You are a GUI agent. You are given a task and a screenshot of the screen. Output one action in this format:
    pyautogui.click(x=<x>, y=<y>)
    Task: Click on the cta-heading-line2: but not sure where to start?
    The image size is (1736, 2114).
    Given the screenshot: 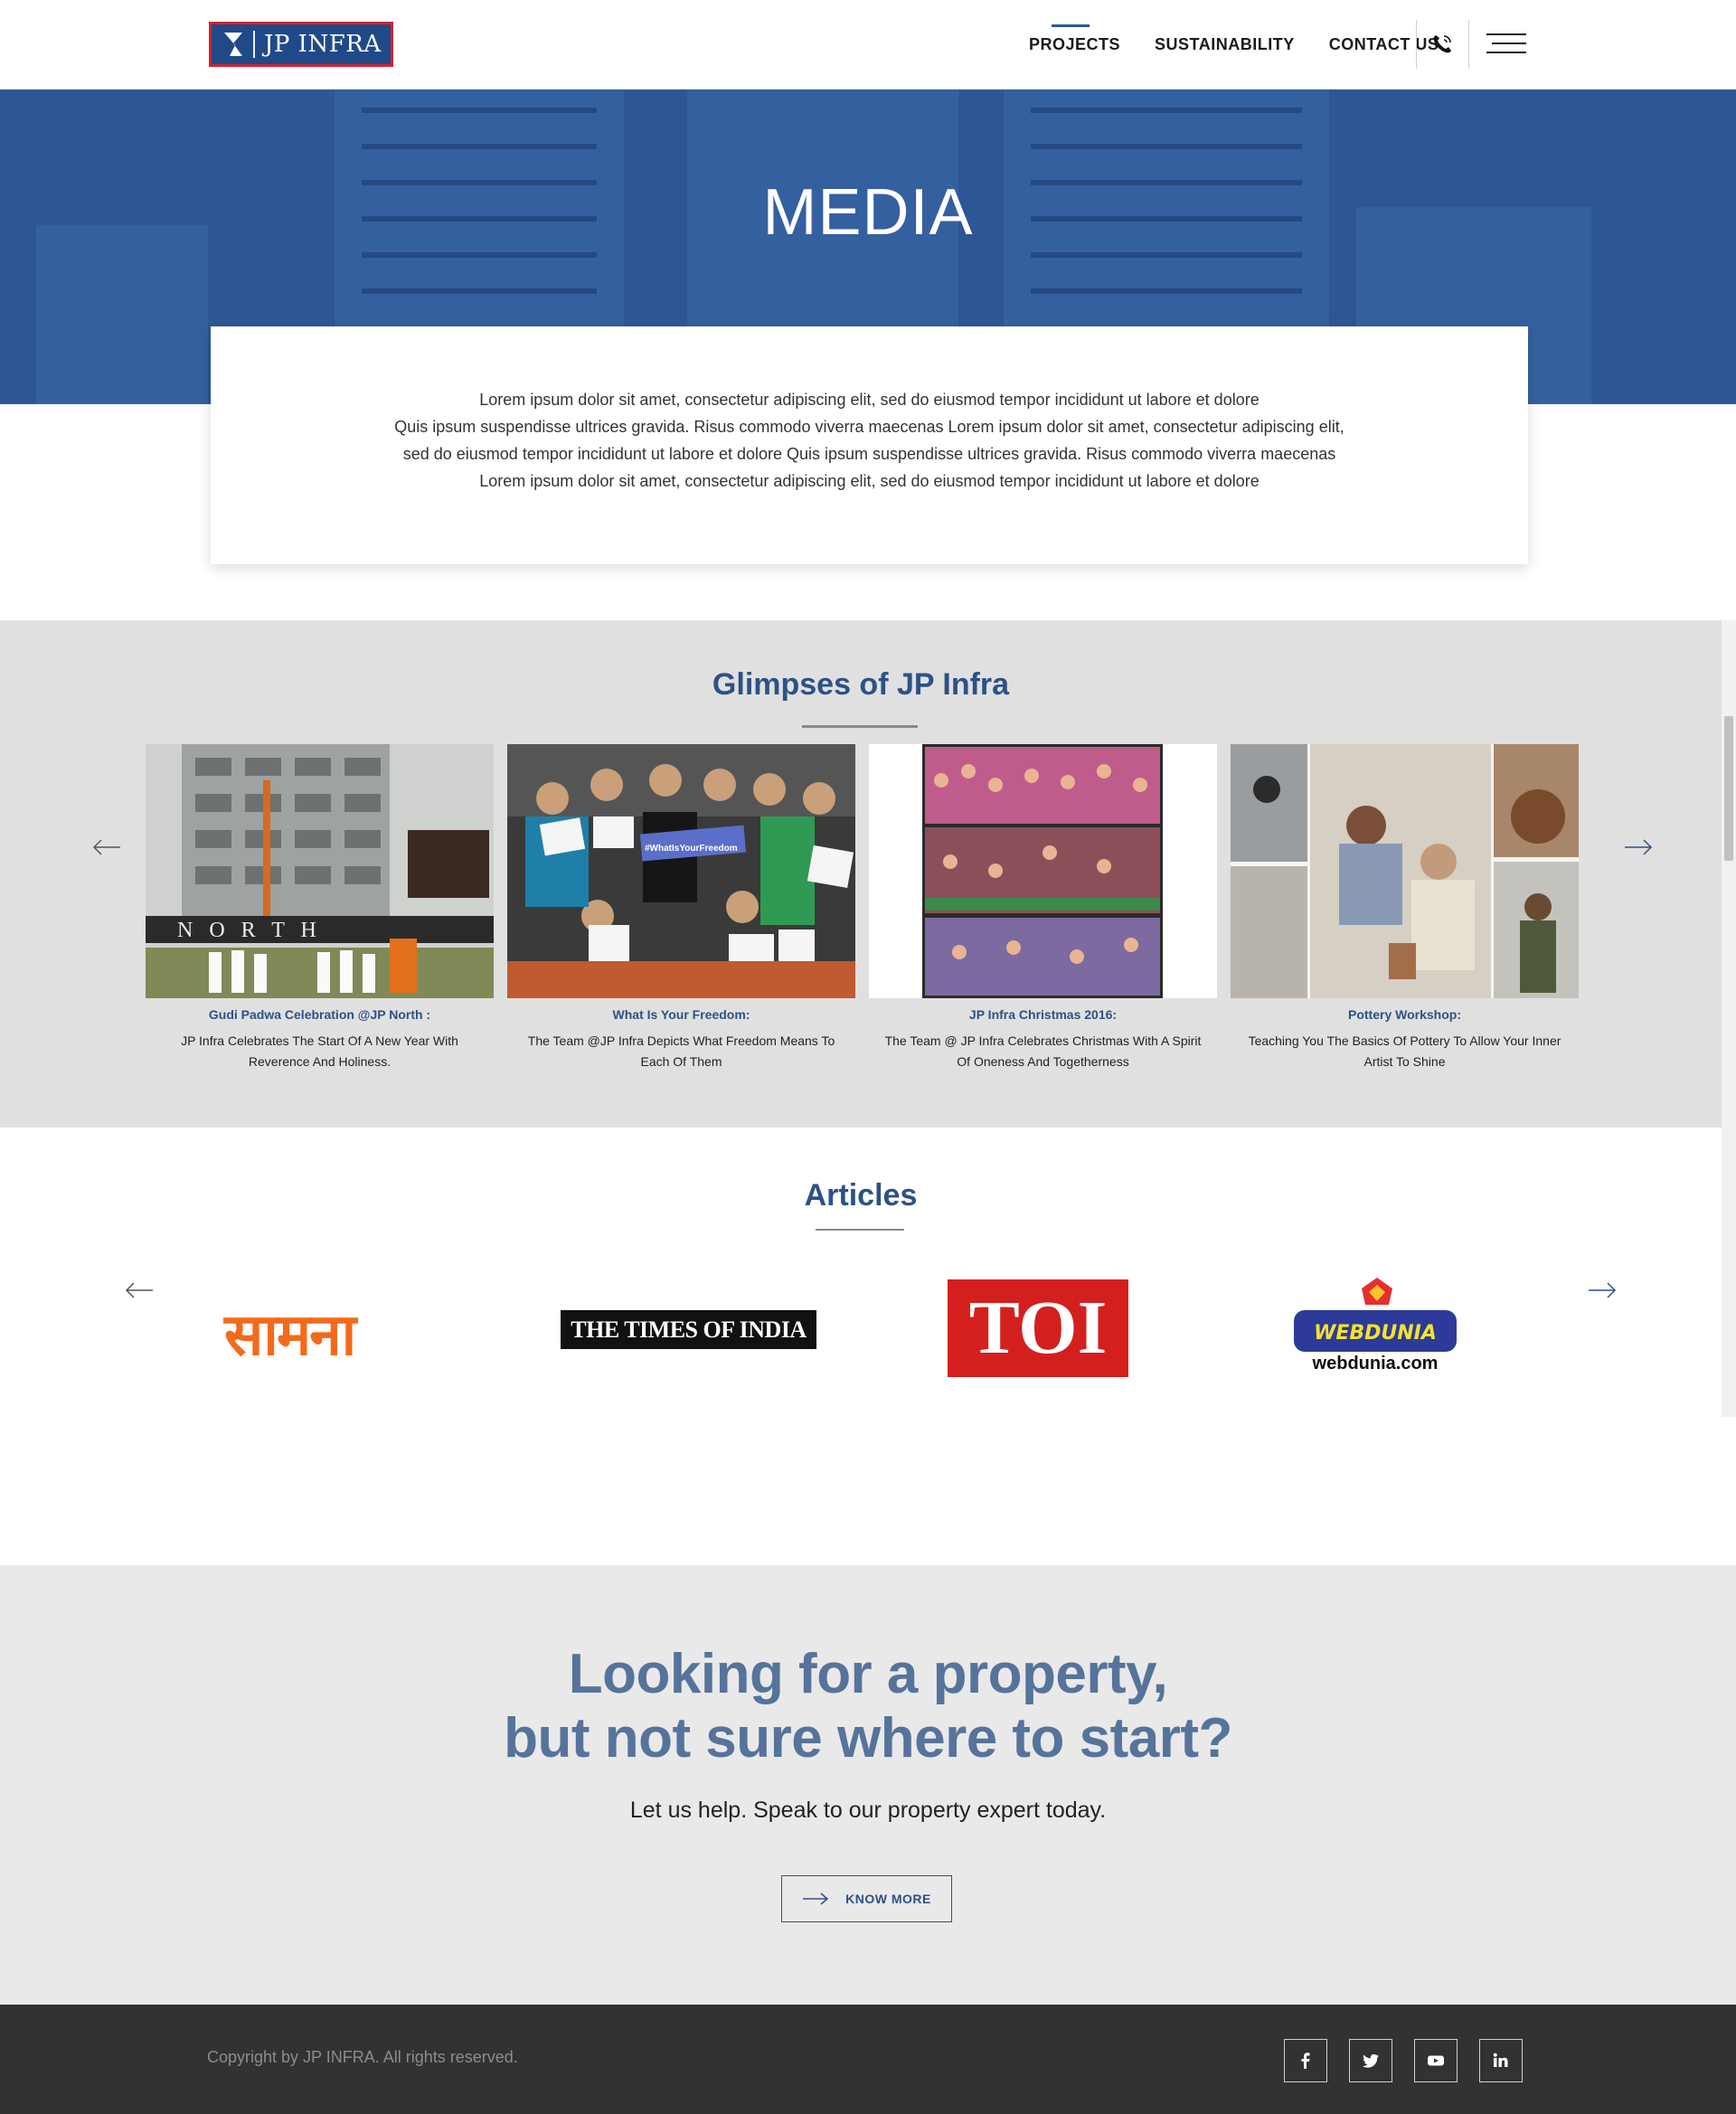 What is the action you would take?
    pyautogui.click(x=868, y=1739)
    